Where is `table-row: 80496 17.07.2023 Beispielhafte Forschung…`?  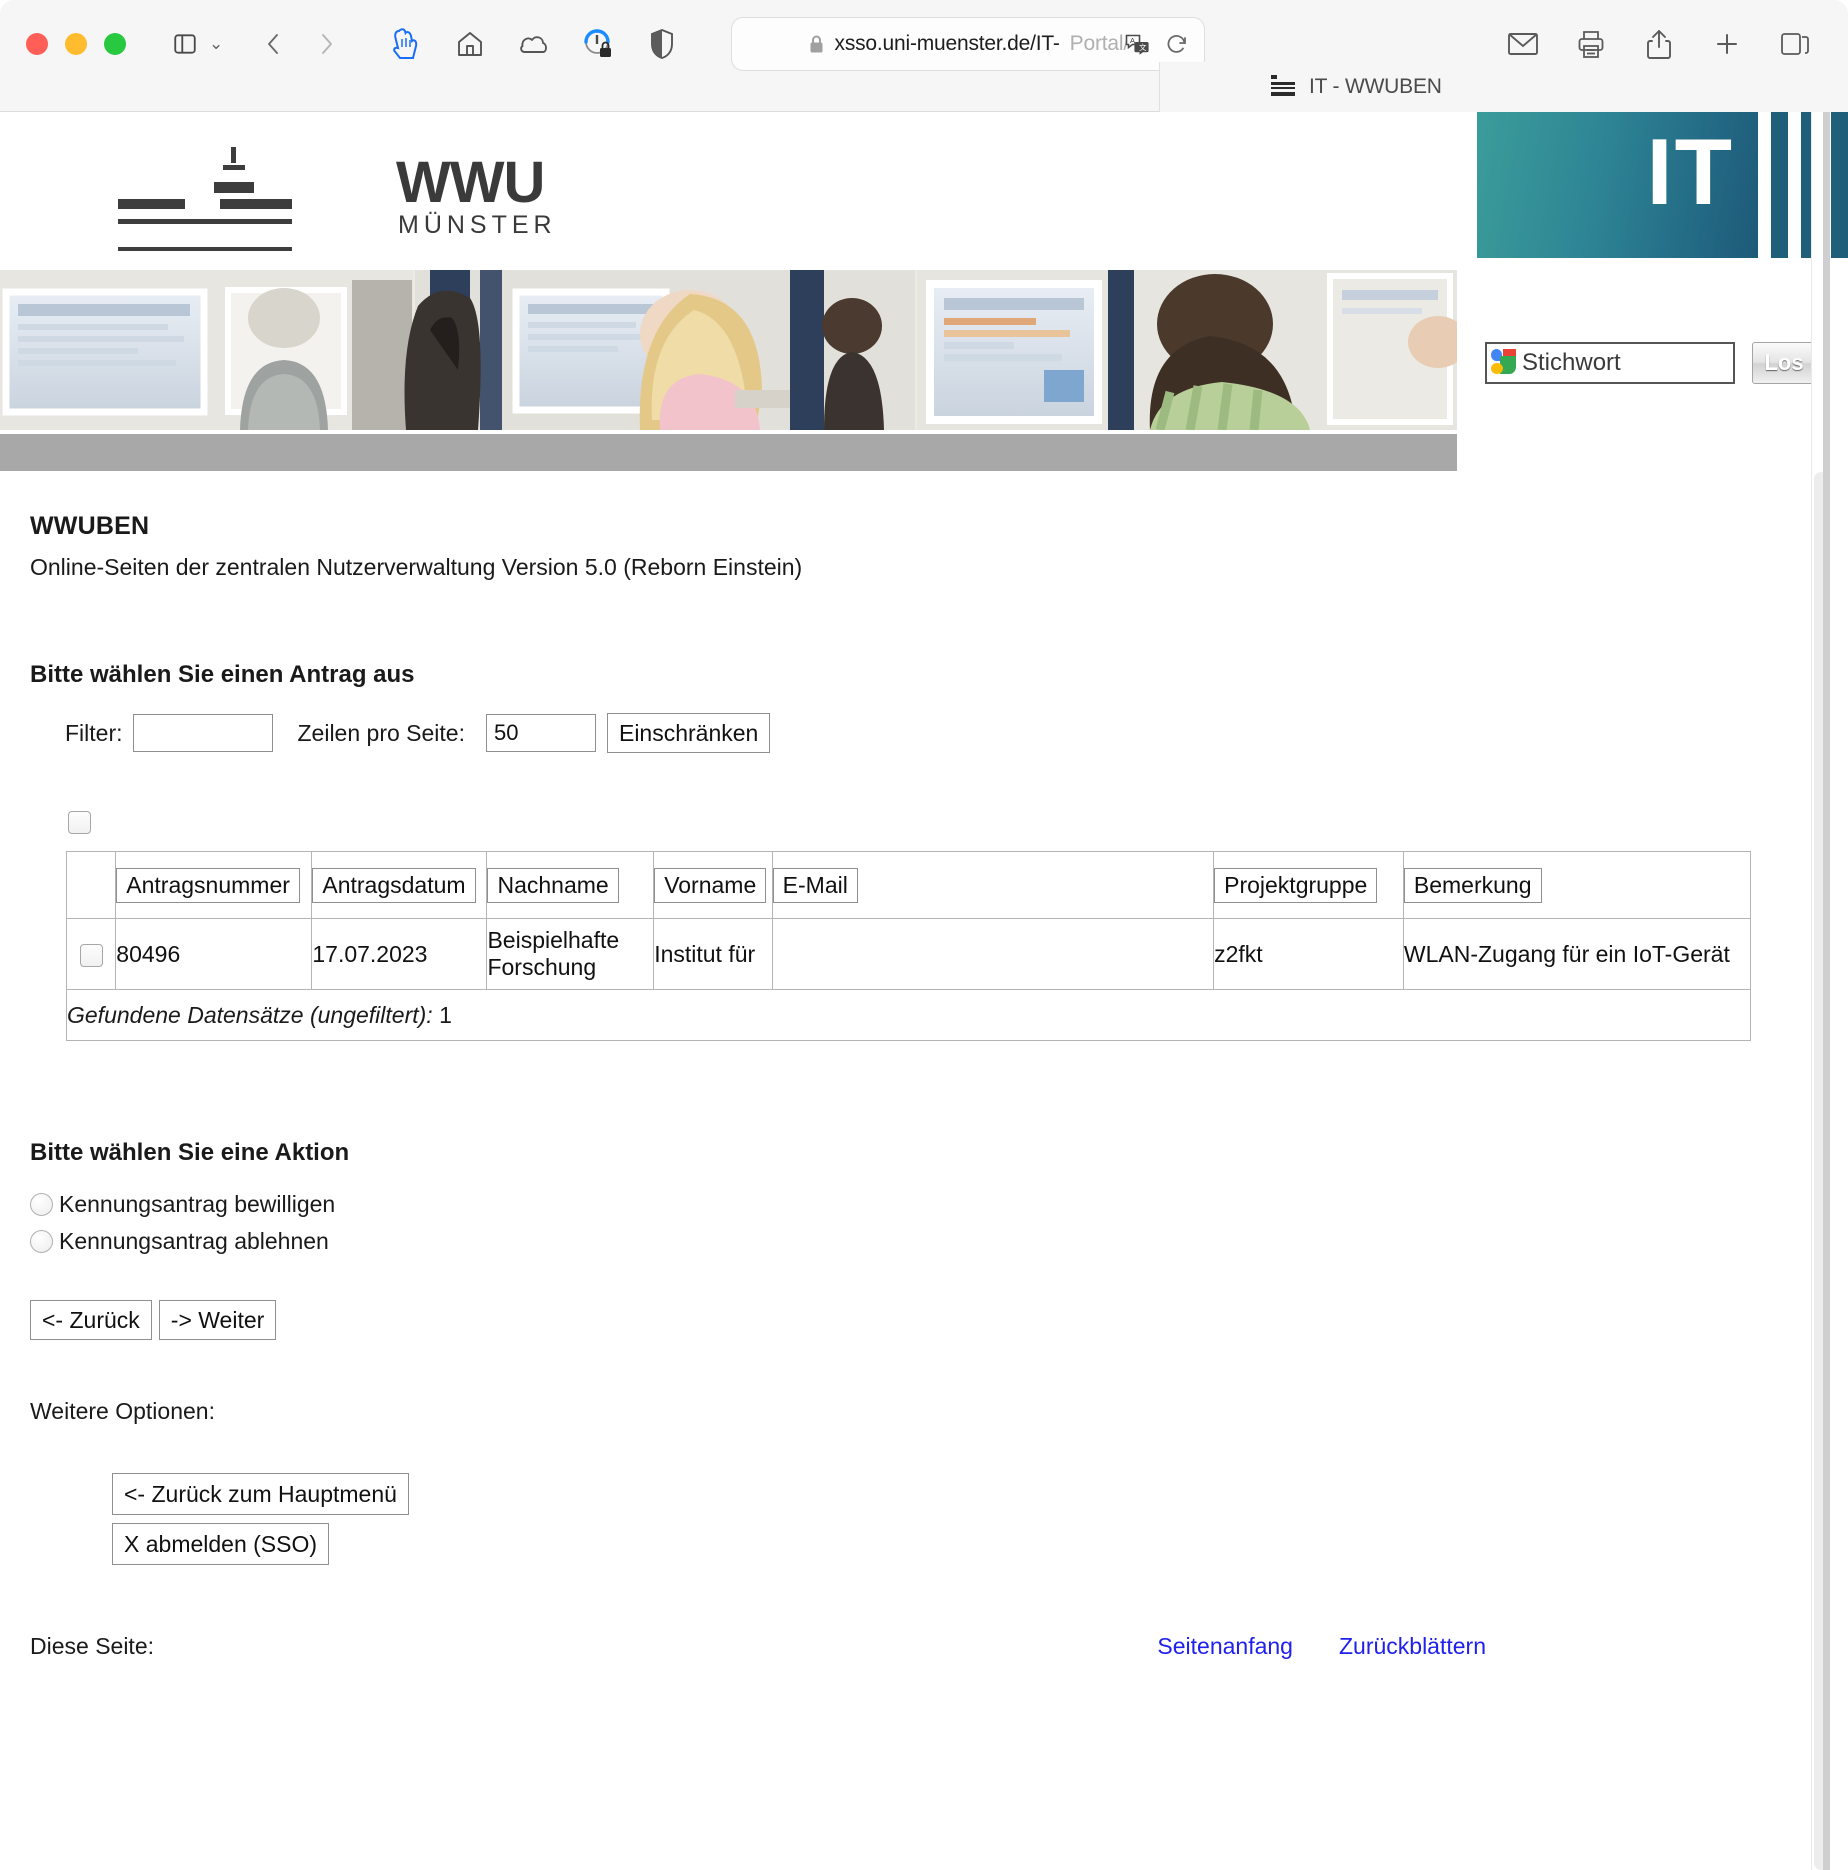 table-row: 80496 17.07.2023 Beispielhafte Forschung… is located at coordinates (908, 954).